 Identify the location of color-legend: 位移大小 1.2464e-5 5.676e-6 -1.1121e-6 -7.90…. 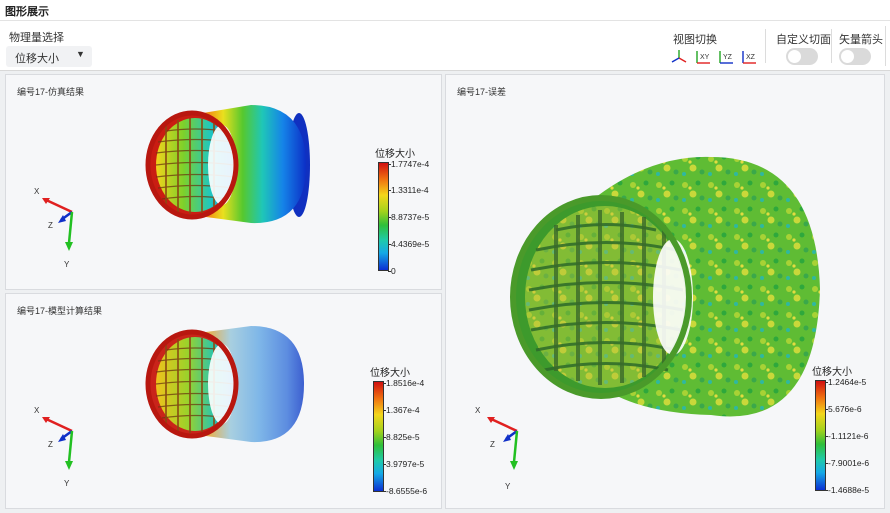
(848, 433).